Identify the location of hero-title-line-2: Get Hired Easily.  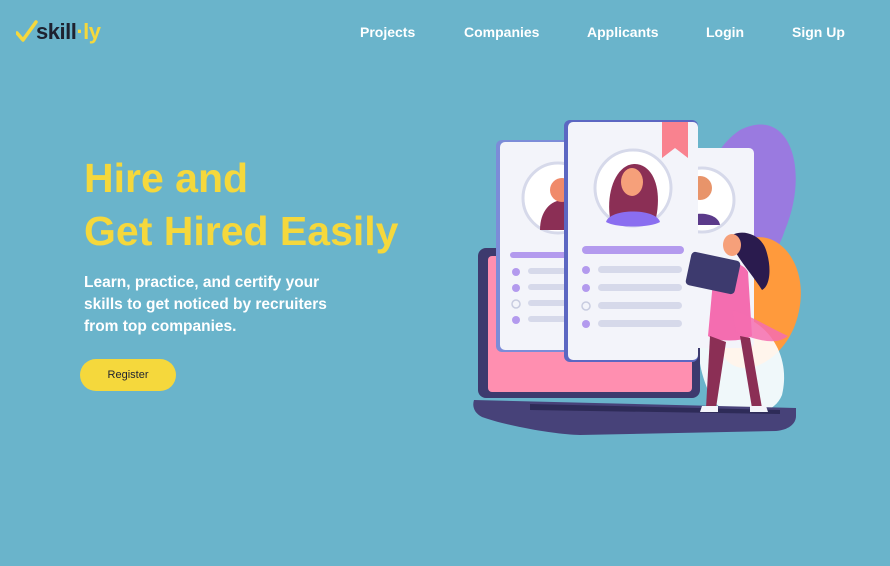
(241, 231).